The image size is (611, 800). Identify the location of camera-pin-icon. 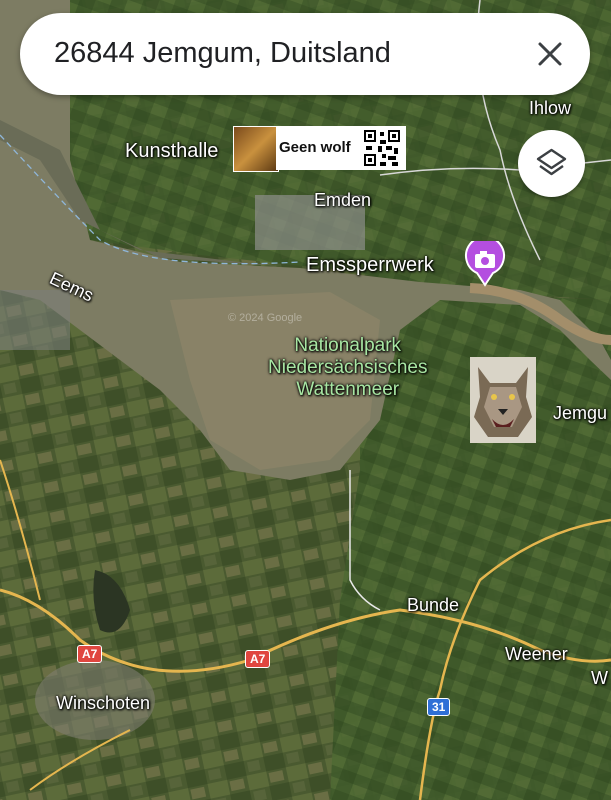
(485, 264).